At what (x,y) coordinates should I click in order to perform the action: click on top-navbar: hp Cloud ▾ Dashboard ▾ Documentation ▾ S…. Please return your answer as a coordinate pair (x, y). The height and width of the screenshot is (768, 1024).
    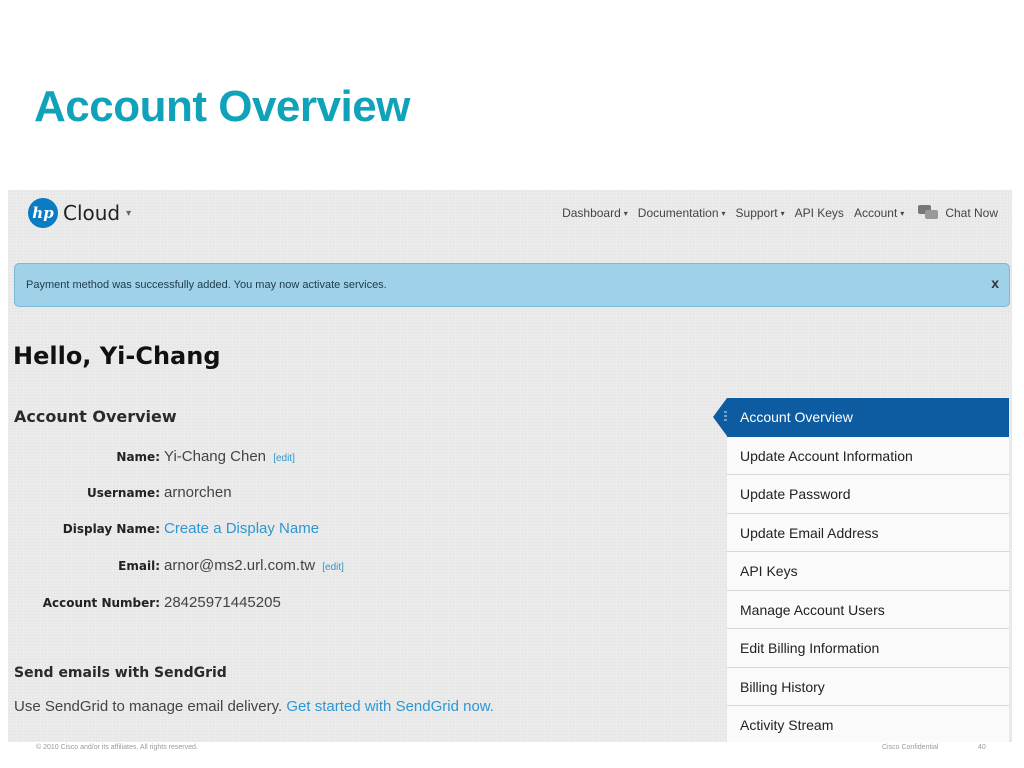
    Looking at the image, I should click on (510, 214).